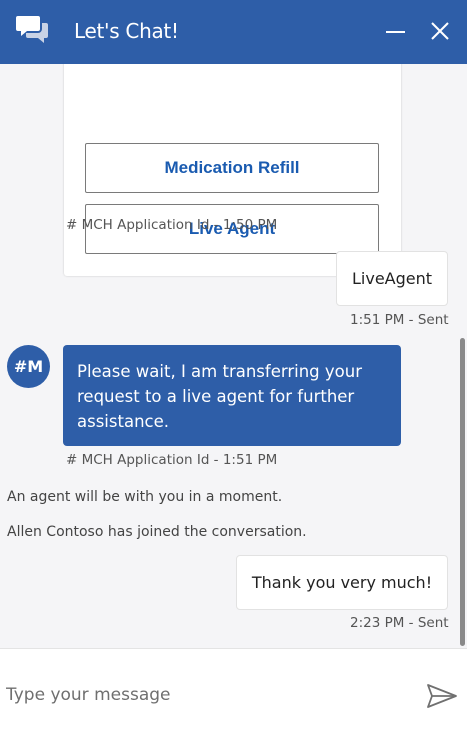 The width and height of the screenshot is (467, 737). Describe the element at coordinates (399, 623) in the screenshot. I see `message-meta: 2:23 PM - Sent` at that location.